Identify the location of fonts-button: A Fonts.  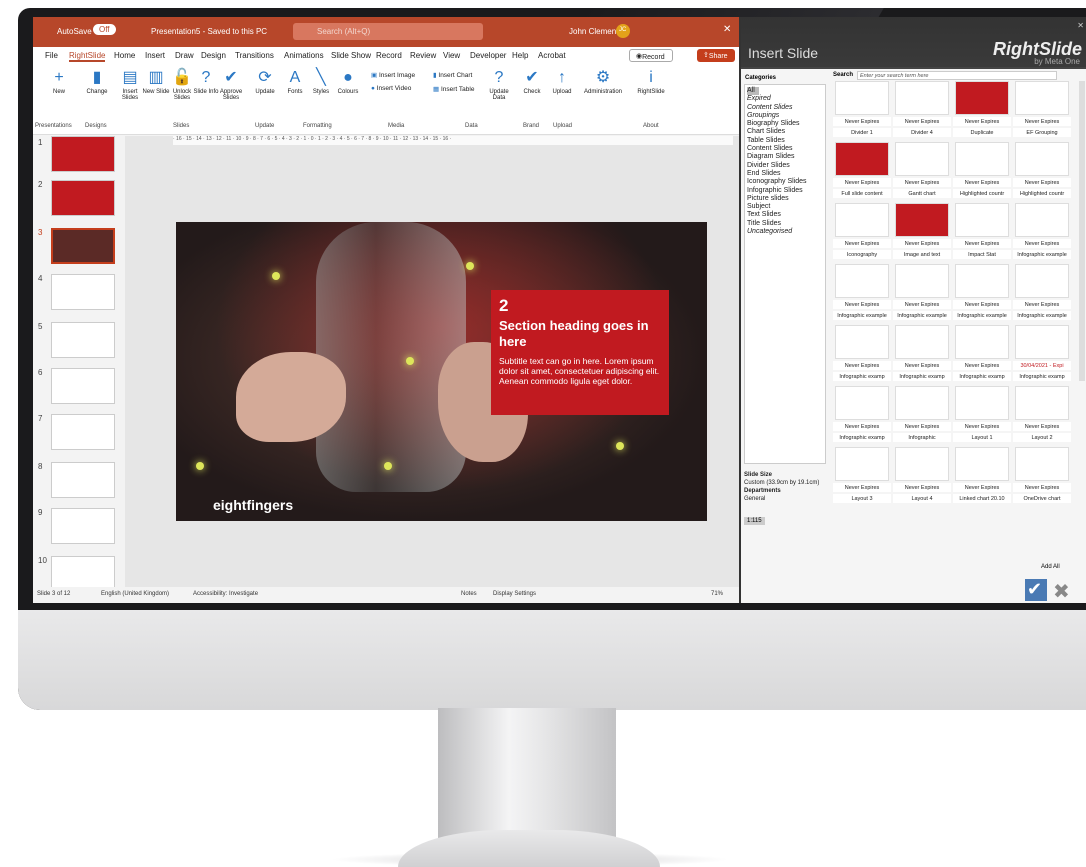
(295, 81).